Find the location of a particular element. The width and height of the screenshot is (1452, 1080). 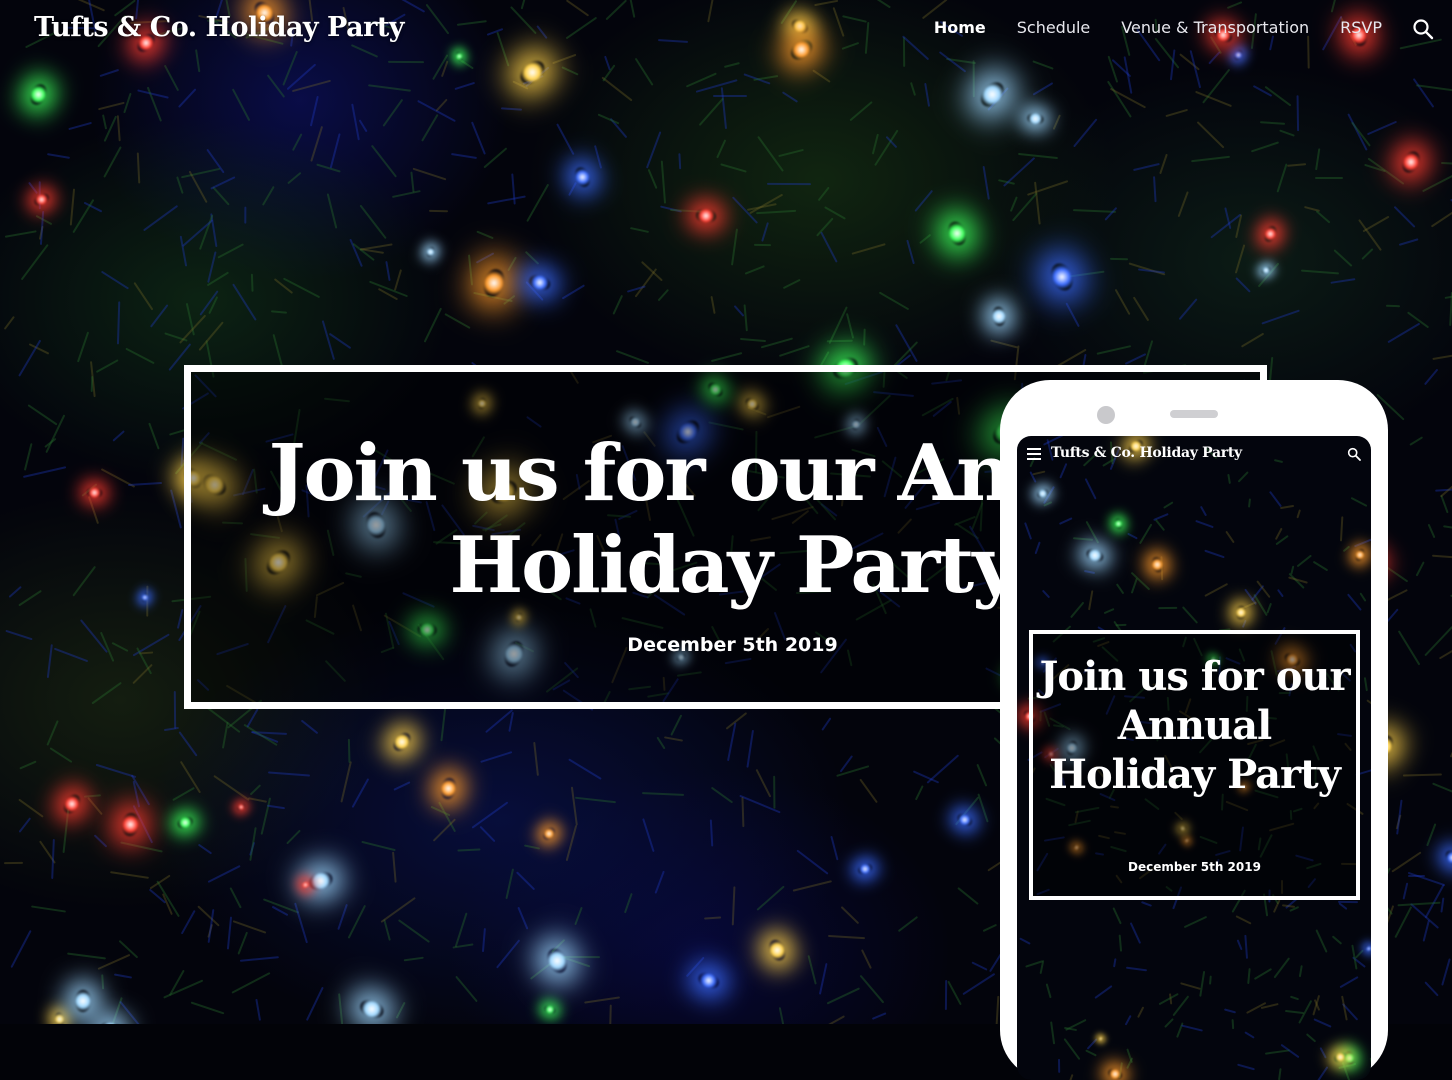

mobile-site-title: Tufts & Co. Holiday Party is located at coordinates (1146, 453).